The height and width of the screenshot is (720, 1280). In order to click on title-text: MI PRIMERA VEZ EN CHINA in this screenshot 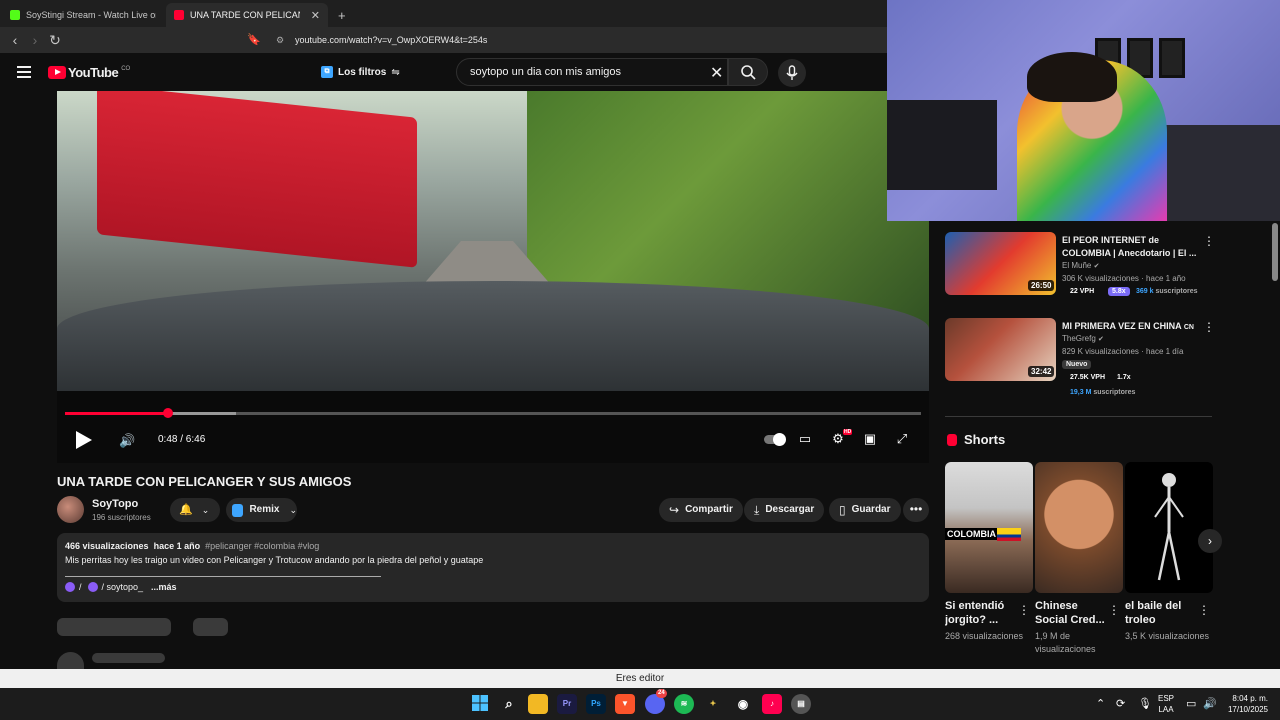, I will do `click(1122, 326)`.